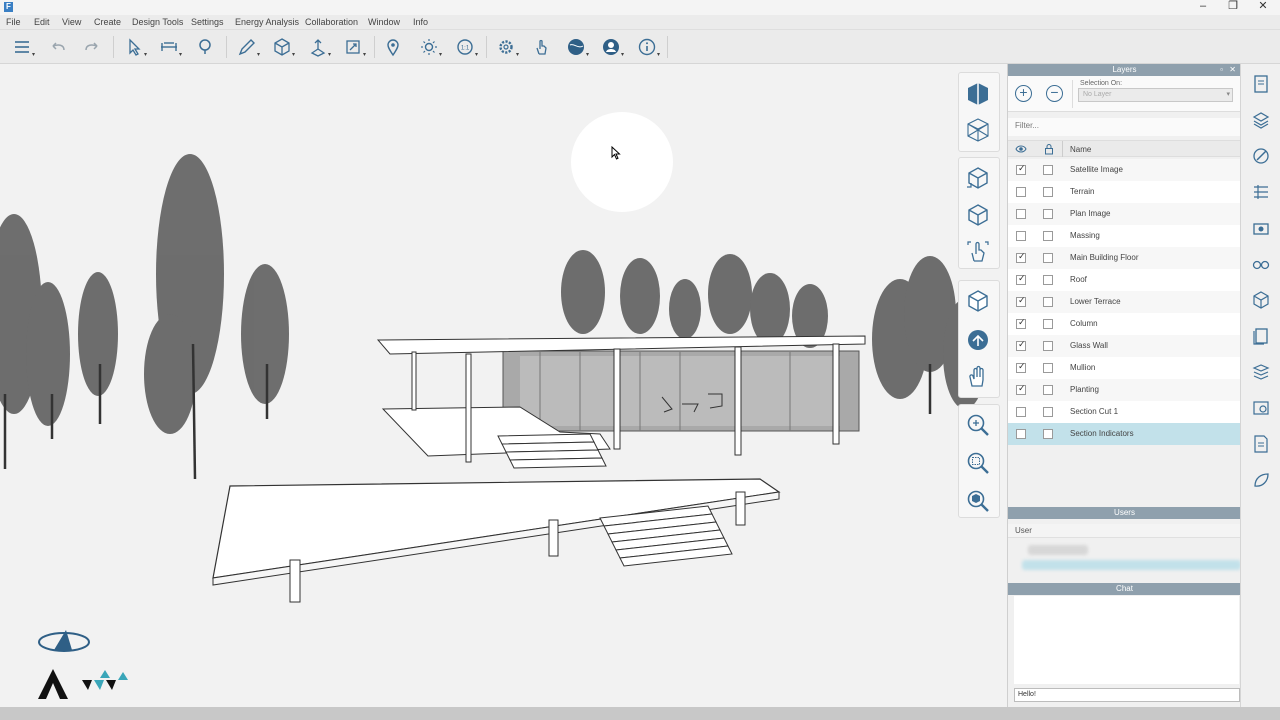 This screenshot has width=1280, height=720. Describe the element at coordinates (1261, 480) in the screenshot. I see `sketch-panel-button` at that location.